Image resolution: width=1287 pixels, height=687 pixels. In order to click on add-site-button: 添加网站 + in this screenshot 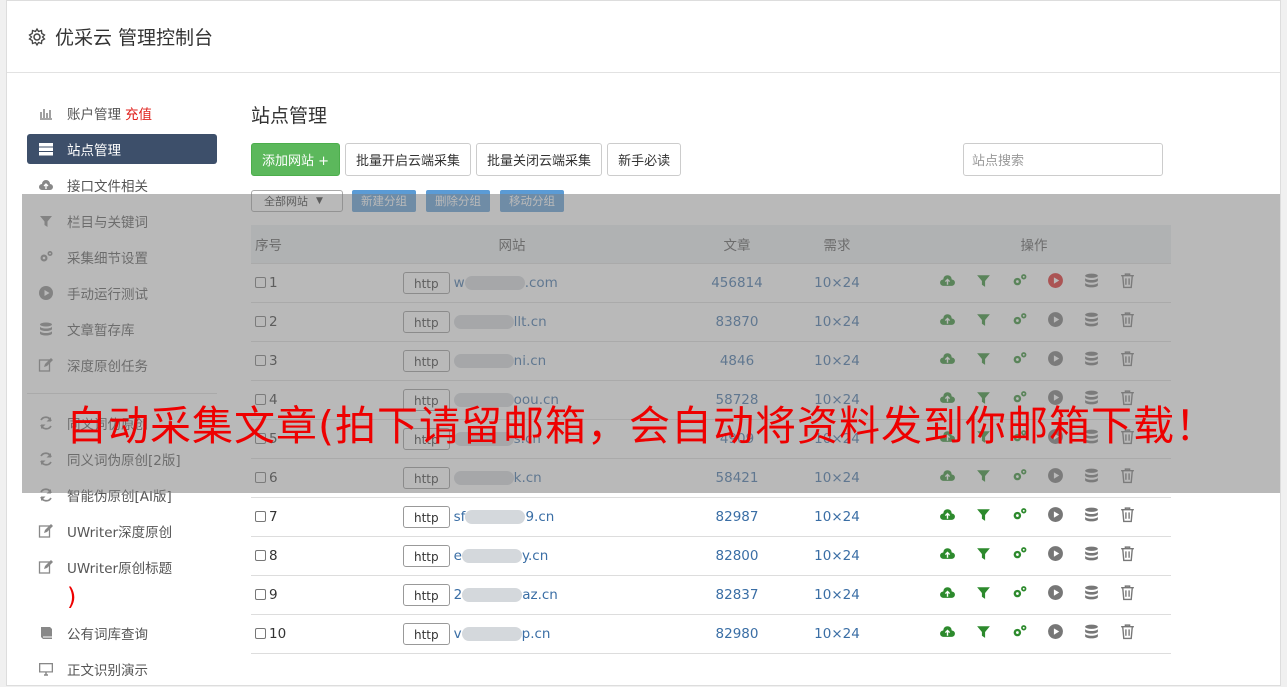, I will do `click(296, 159)`.